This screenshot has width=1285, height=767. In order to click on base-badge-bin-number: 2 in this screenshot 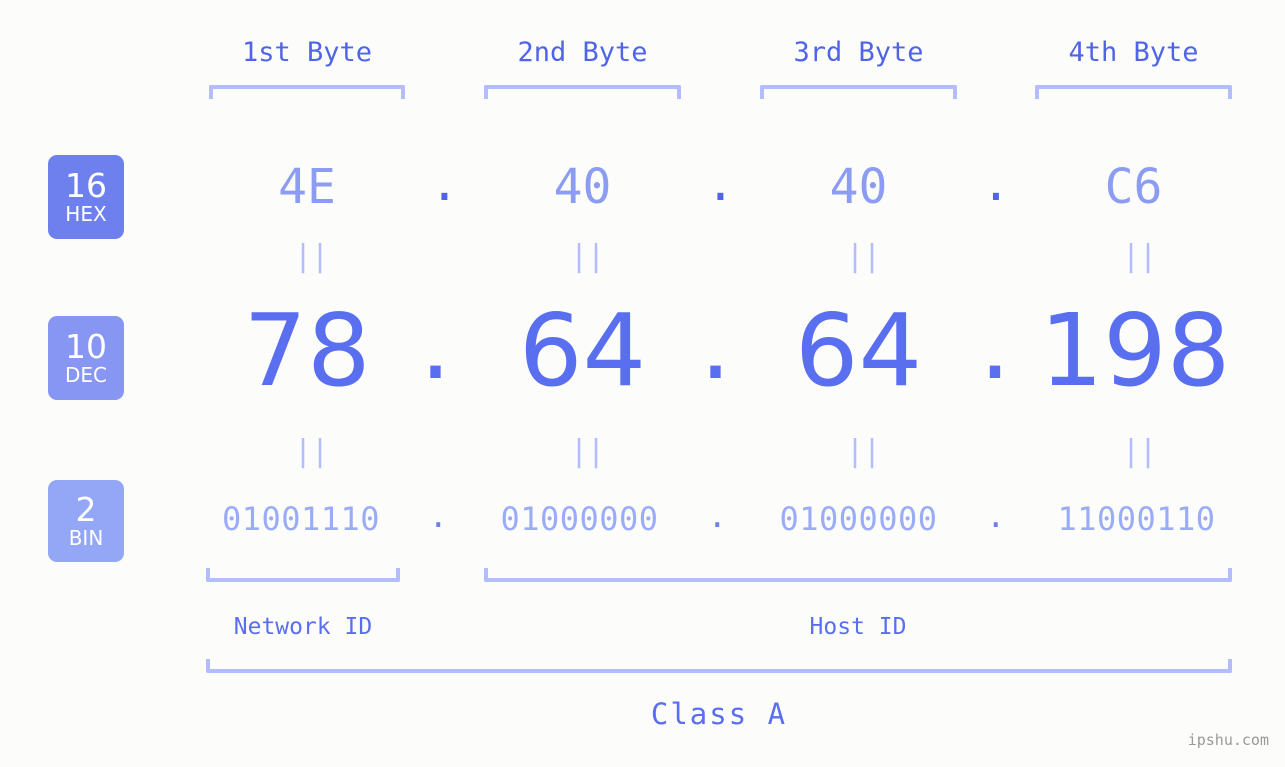, I will do `click(86, 509)`.